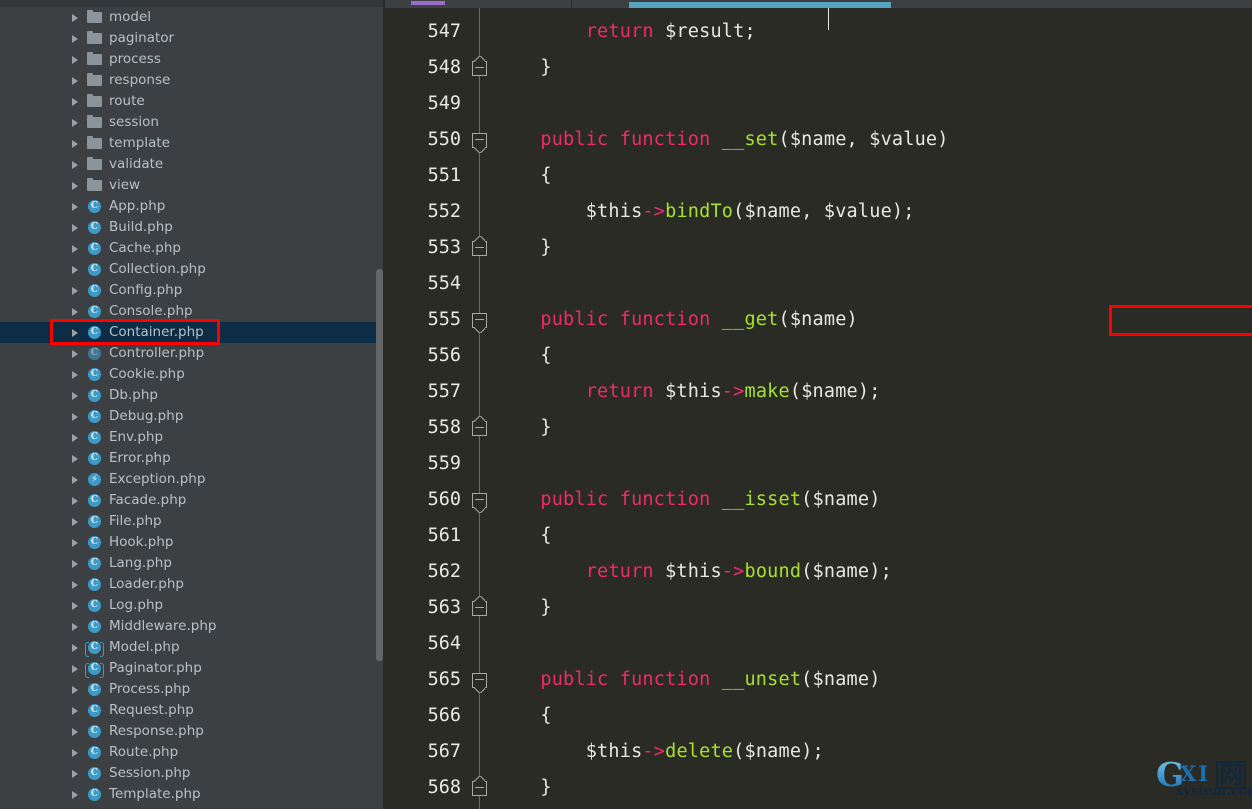 This screenshot has height=809, width=1252. What do you see at coordinates (192, 416) in the screenshot?
I see `tree-item-debug-php: C Debug.php` at bounding box center [192, 416].